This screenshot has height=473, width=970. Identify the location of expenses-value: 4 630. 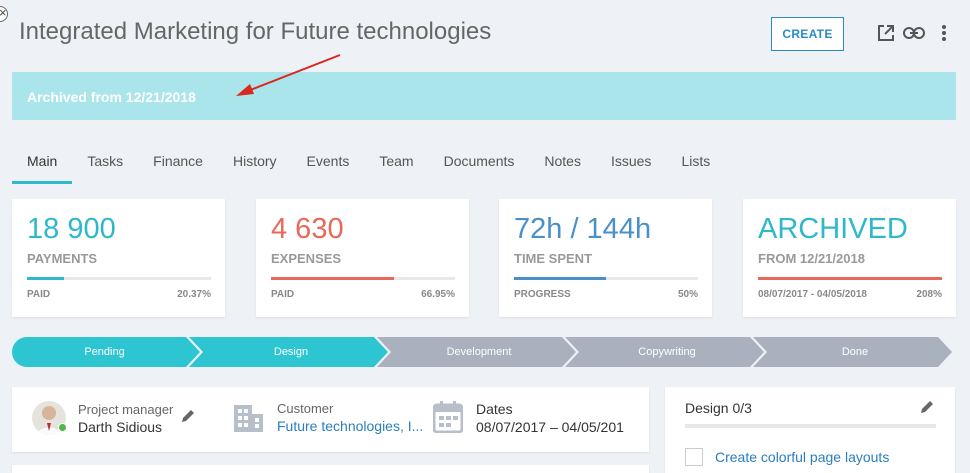
(307, 229).